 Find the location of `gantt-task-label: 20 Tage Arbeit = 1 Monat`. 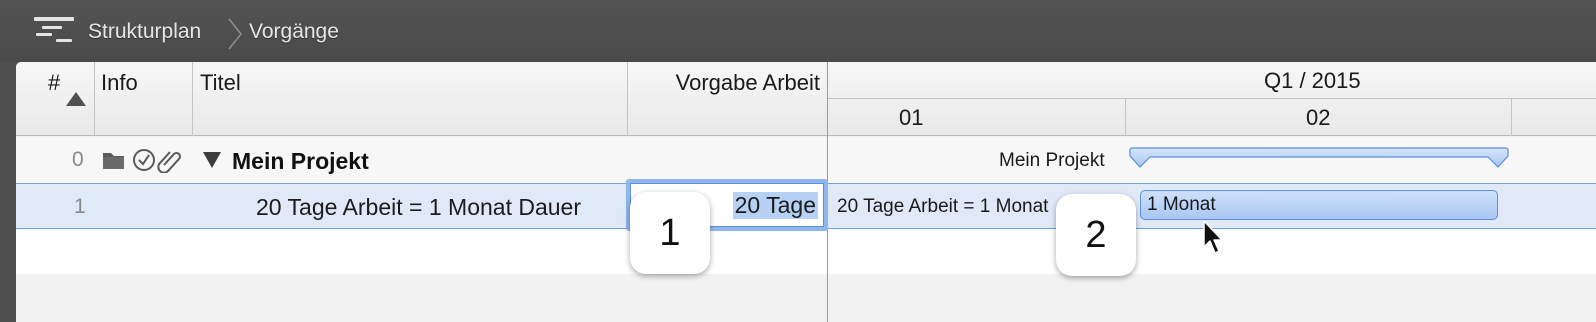

gantt-task-label: 20 Tage Arbeit = 1 Monat is located at coordinates (943, 206).